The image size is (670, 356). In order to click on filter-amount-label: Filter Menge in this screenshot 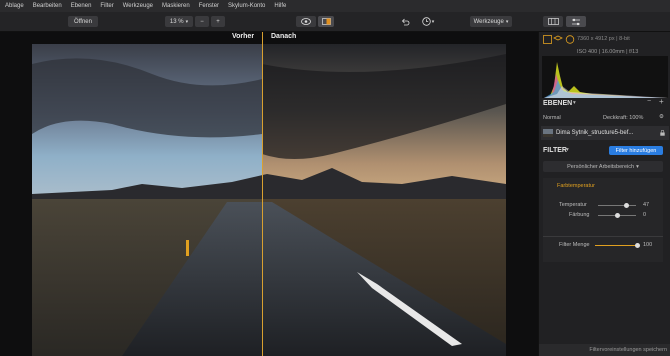, I will do `click(574, 245)`.